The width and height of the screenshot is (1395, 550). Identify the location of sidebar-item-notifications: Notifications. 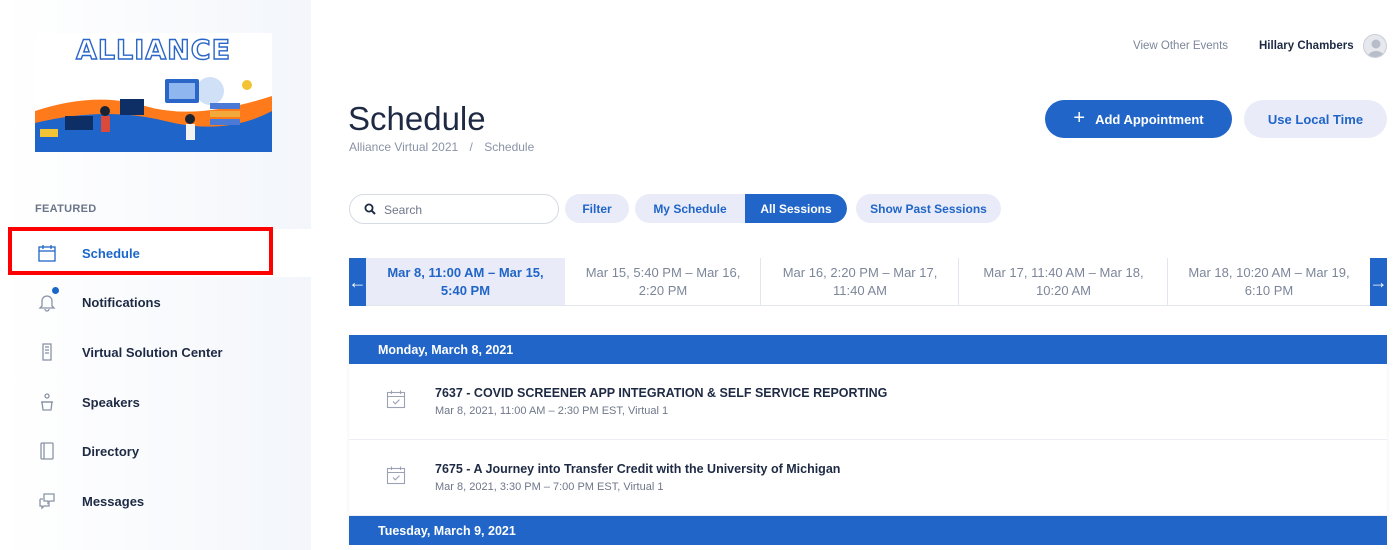
(155, 302).